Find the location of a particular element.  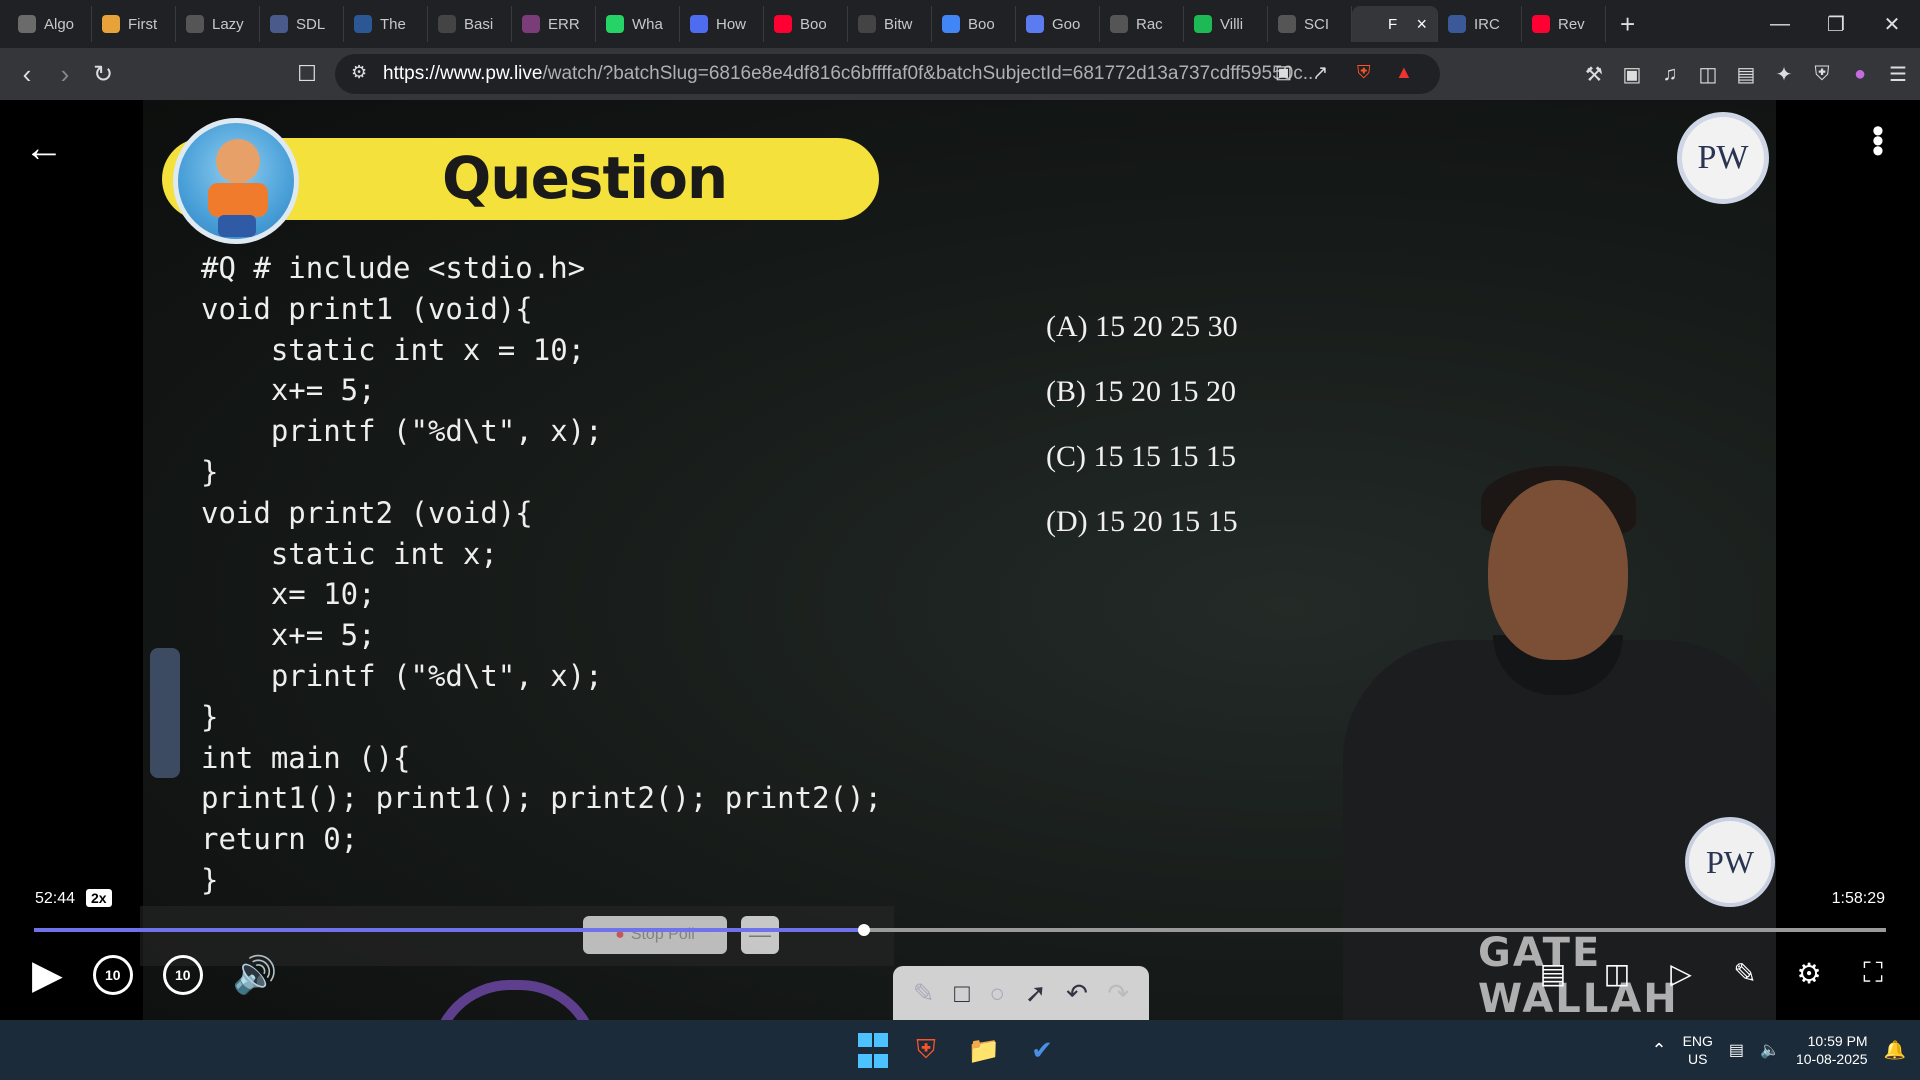

browser-tab: The is located at coordinates (386, 24).